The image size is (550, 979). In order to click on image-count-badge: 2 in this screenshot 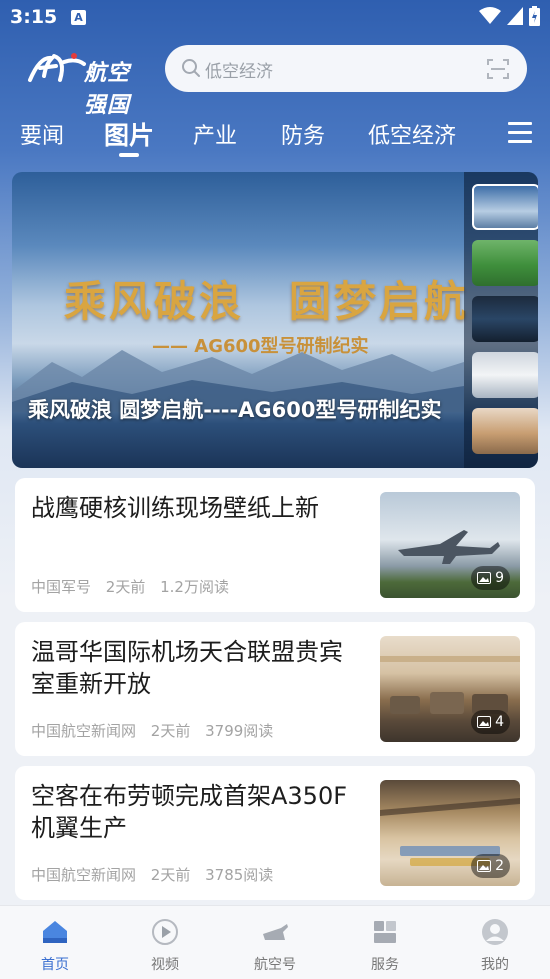, I will do `click(490, 866)`.